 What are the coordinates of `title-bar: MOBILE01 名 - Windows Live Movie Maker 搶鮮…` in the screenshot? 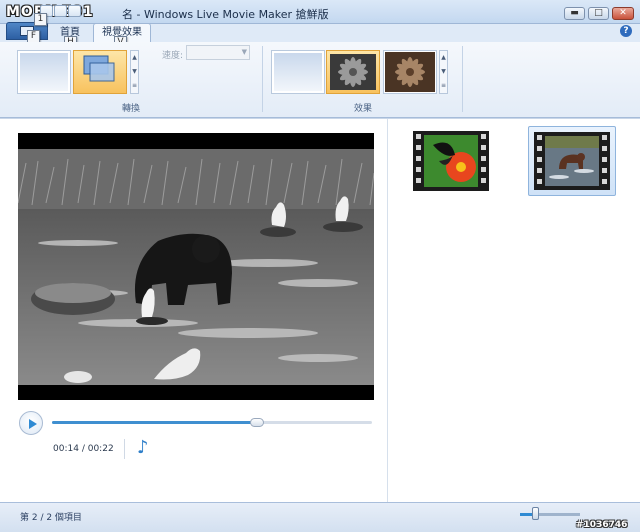 It's located at (320, 12).